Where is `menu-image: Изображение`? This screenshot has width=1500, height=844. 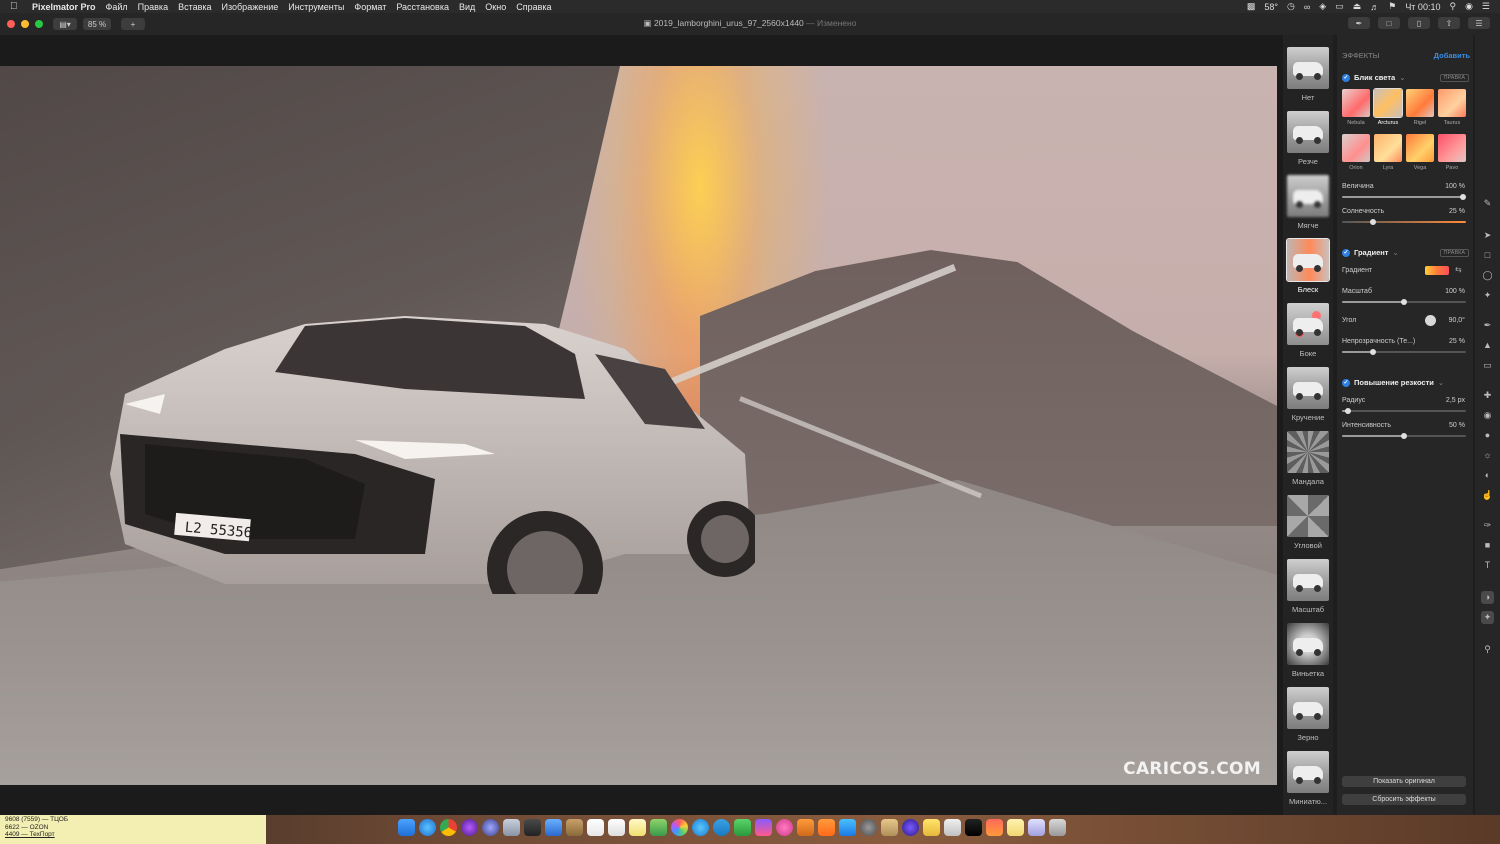 menu-image: Изображение is located at coordinates (250, 7).